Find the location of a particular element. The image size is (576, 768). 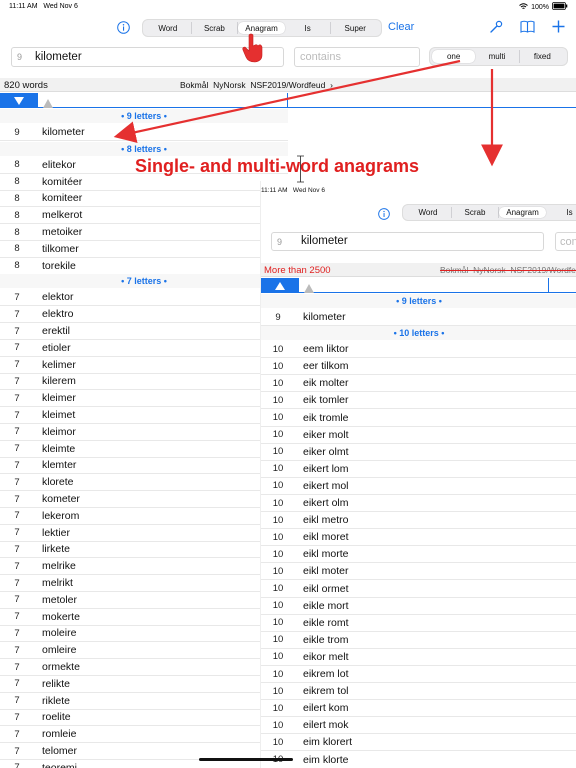

arrow-to-single-results is located at coordinates (287, 101).